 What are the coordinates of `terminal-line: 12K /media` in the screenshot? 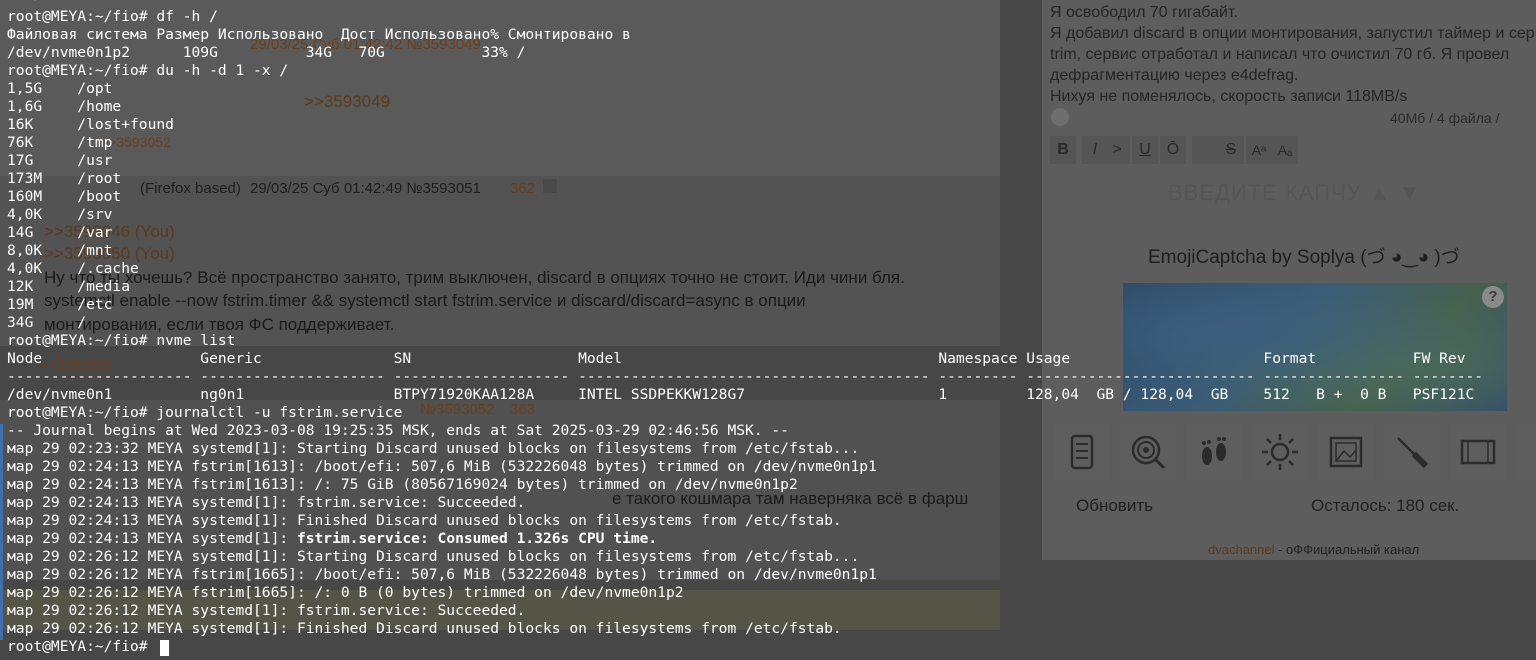 It's located at (69, 286).